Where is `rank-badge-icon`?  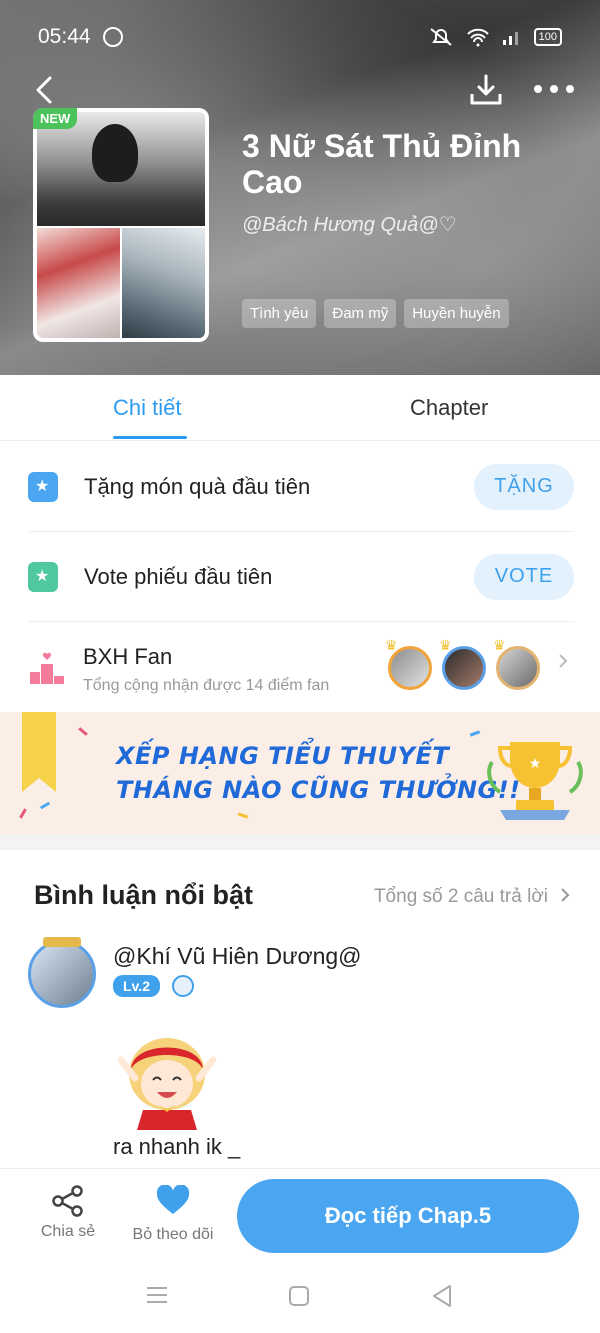 rank-badge-icon is located at coordinates (183, 986).